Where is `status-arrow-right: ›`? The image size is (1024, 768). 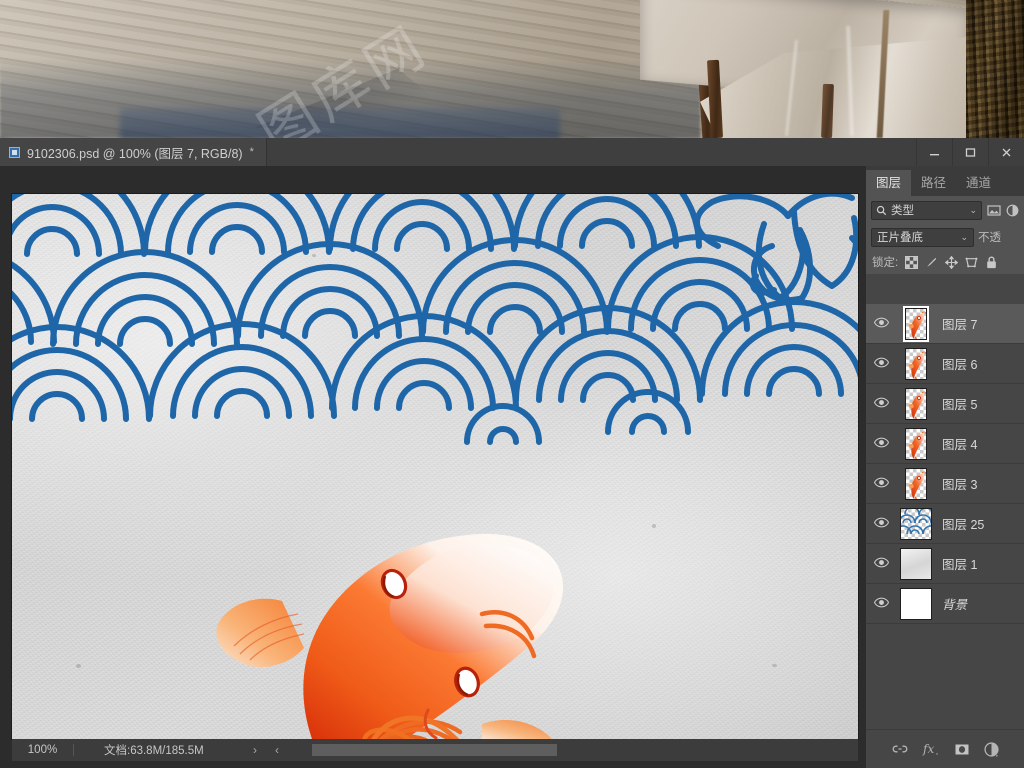
status-arrow-right: › is located at coordinates (255, 750).